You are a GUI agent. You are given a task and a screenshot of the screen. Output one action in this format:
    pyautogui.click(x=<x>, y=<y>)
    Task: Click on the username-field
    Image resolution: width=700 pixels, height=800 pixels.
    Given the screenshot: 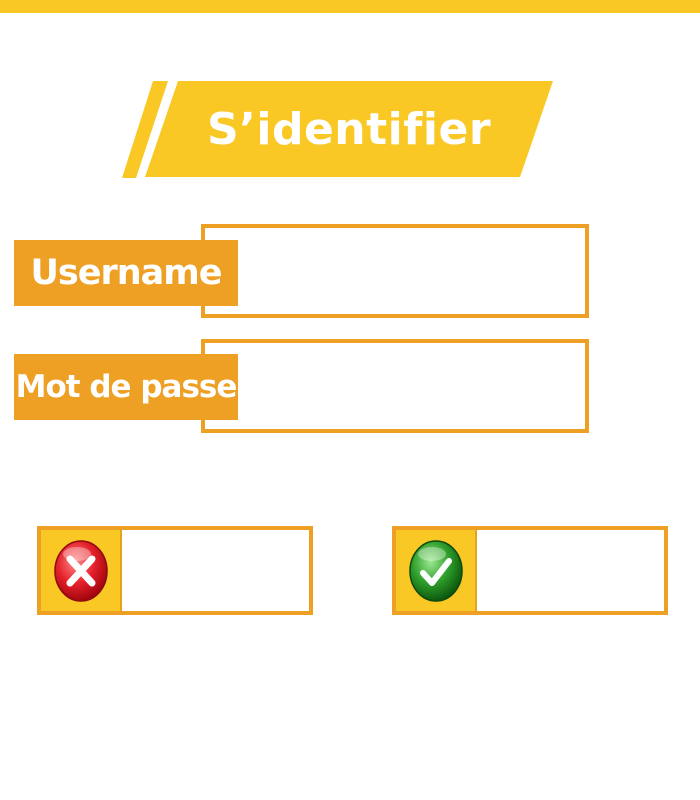 What is the action you would take?
    pyautogui.click(x=395, y=271)
    